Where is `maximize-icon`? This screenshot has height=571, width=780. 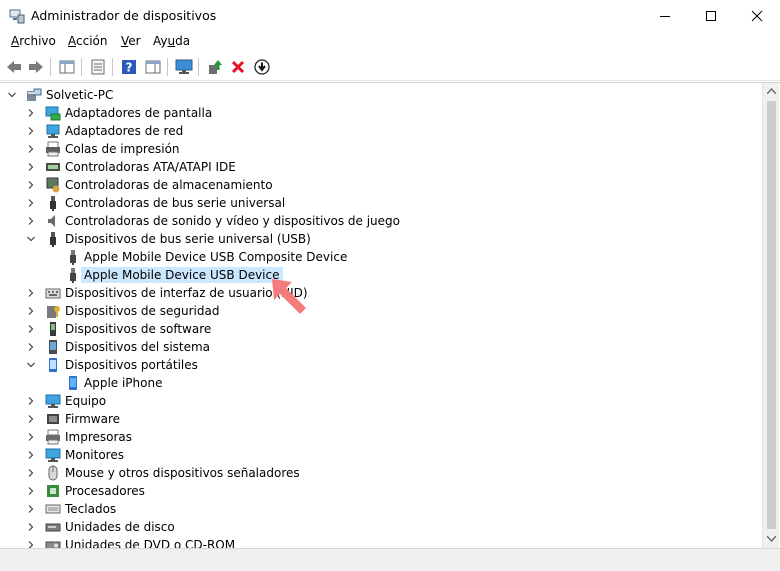
maximize-icon is located at coordinates (711, 15).